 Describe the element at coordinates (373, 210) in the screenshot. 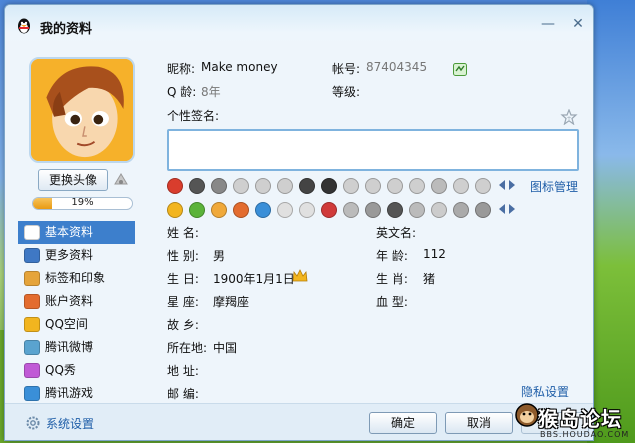

I see `pass-icon` at that location.